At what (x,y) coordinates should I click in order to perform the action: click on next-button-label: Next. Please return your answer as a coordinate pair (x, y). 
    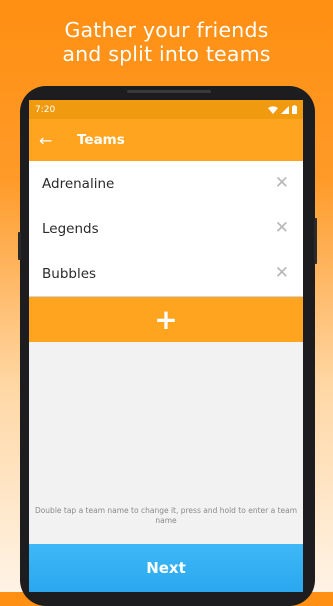
    Looking at the image, I should click on (166, 568).